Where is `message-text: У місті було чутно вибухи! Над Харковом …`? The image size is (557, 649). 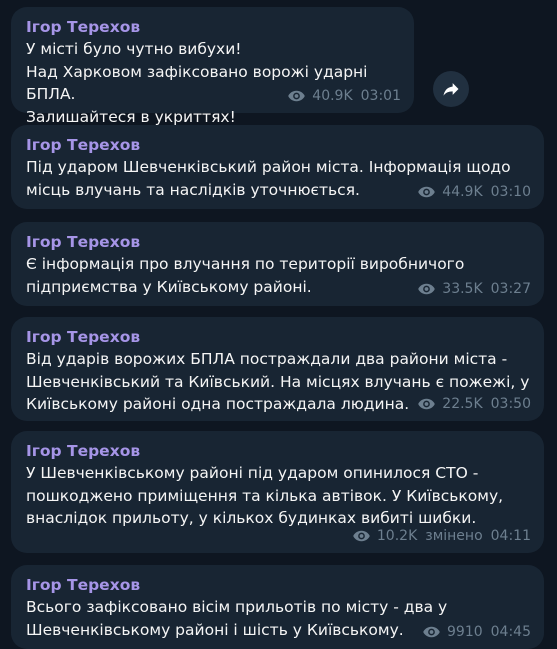
message-text: У місті було чутно вибухи! Над Харковом … is located at coordinates (197, 83).